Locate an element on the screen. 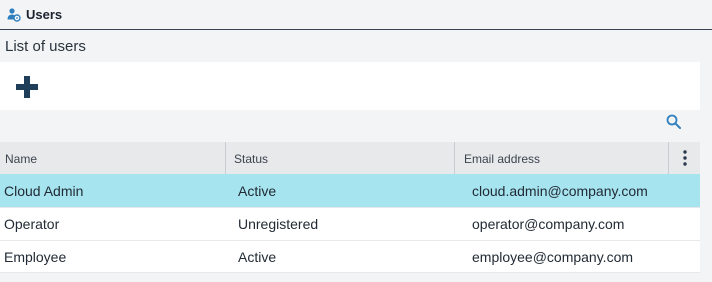 Image resolution: width=712 pixels, height=282 pixels. cell-email: cloud.admin@company.com is located at coordinates (560, 191).